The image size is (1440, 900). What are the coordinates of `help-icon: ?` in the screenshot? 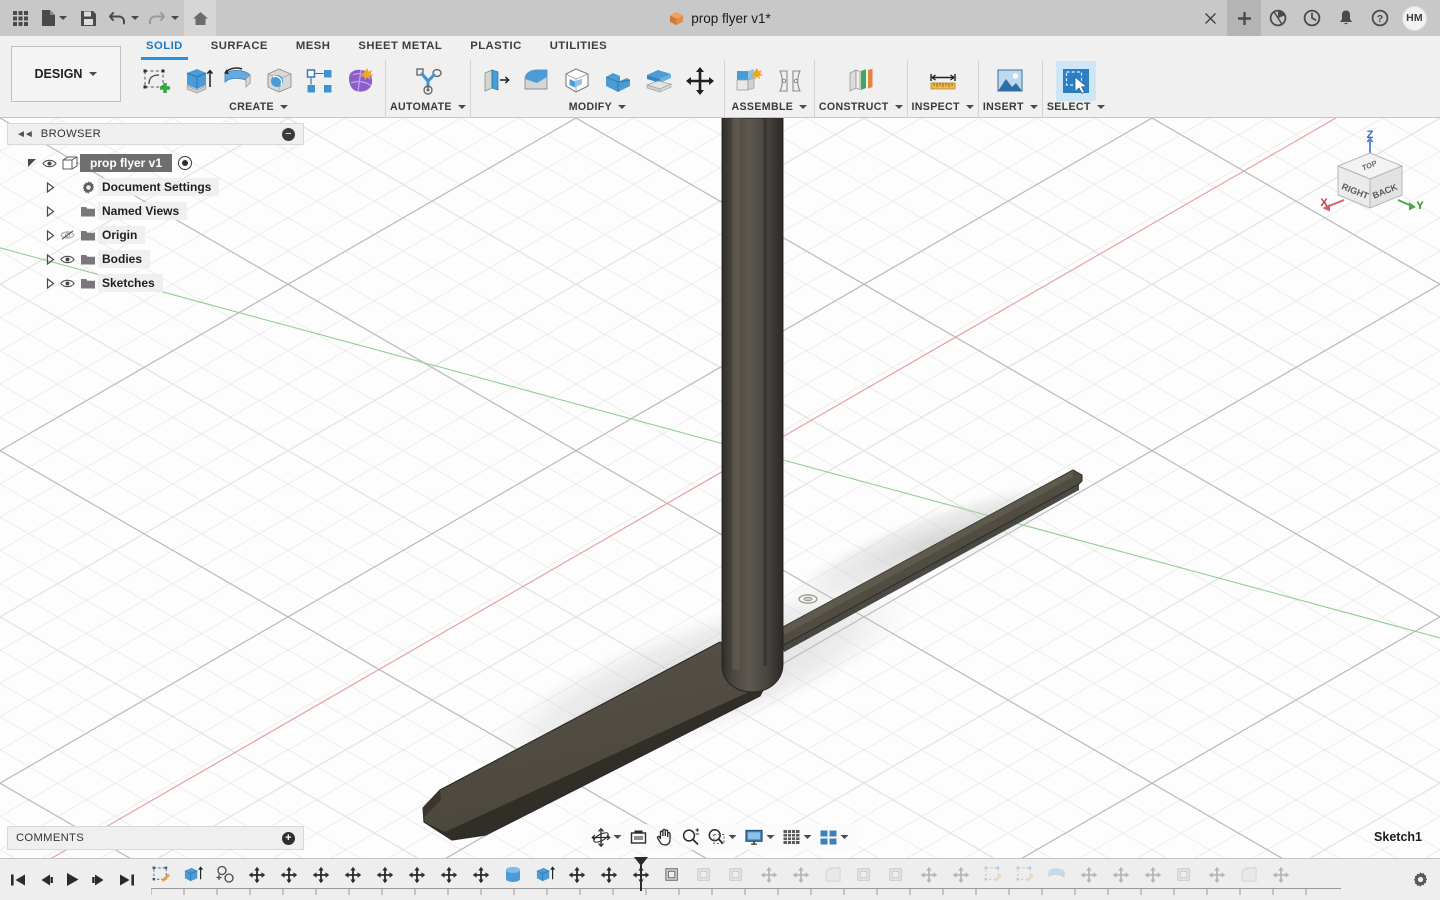 It's located at (1380, 18).